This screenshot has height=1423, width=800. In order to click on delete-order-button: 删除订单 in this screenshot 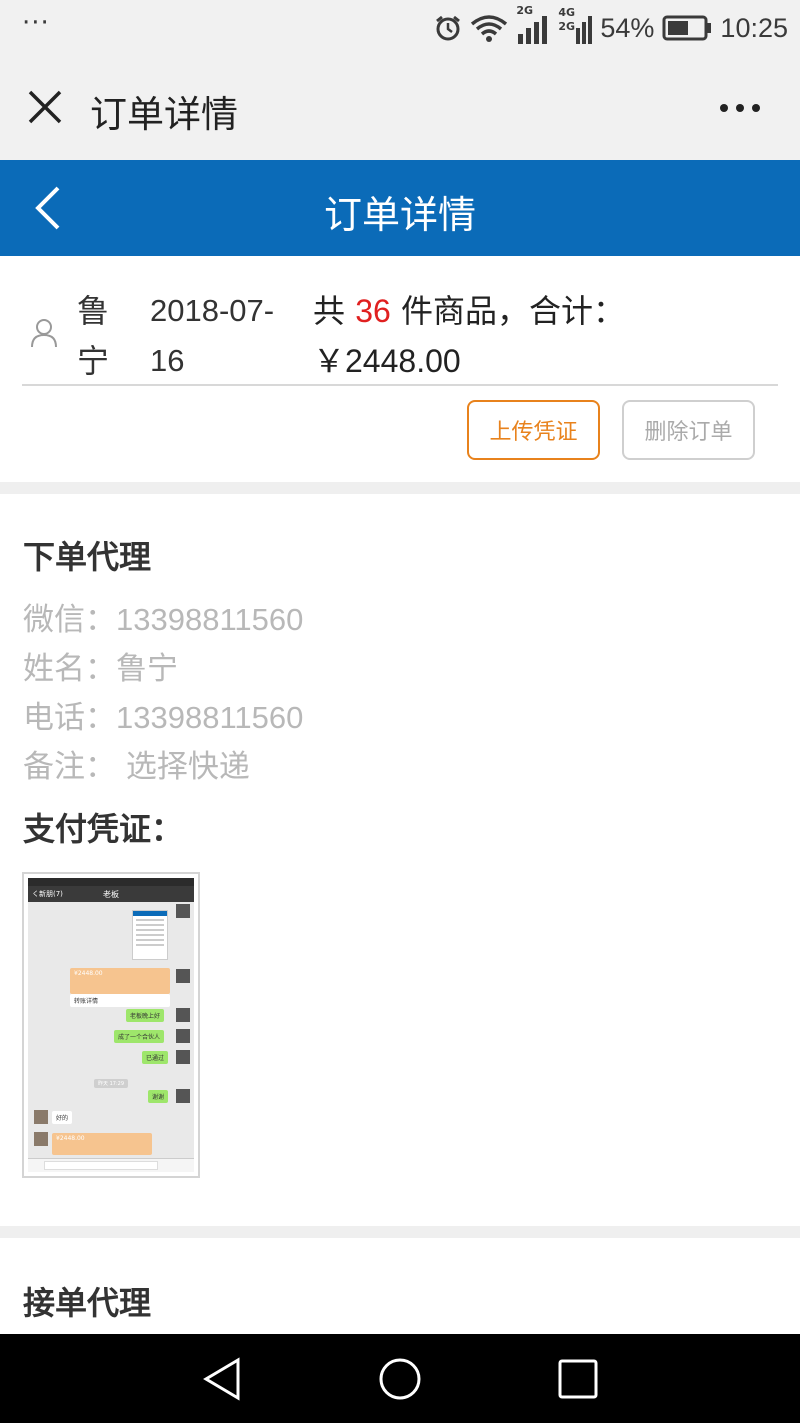, I will do `click(688, 430)`.